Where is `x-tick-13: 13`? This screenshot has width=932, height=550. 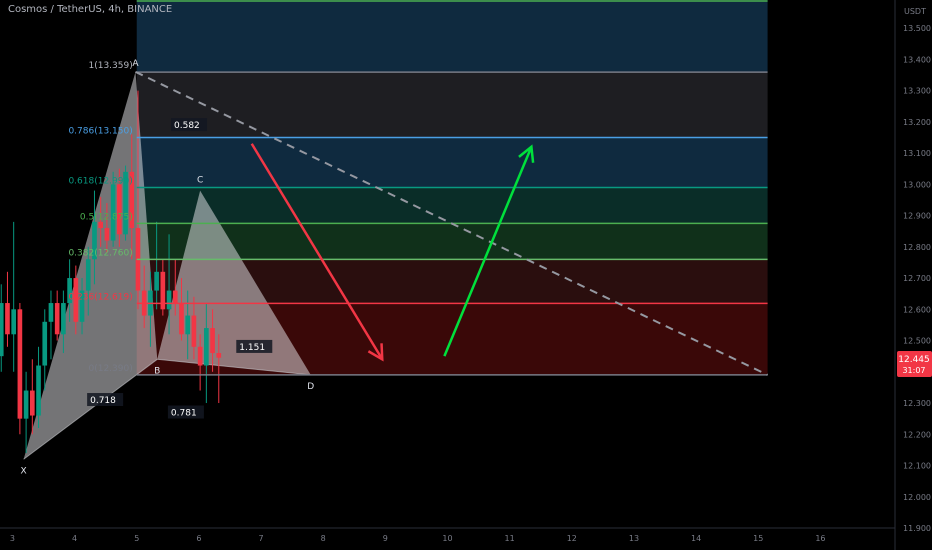 x-tick-13: 13 is located at coordinates (634, 538).